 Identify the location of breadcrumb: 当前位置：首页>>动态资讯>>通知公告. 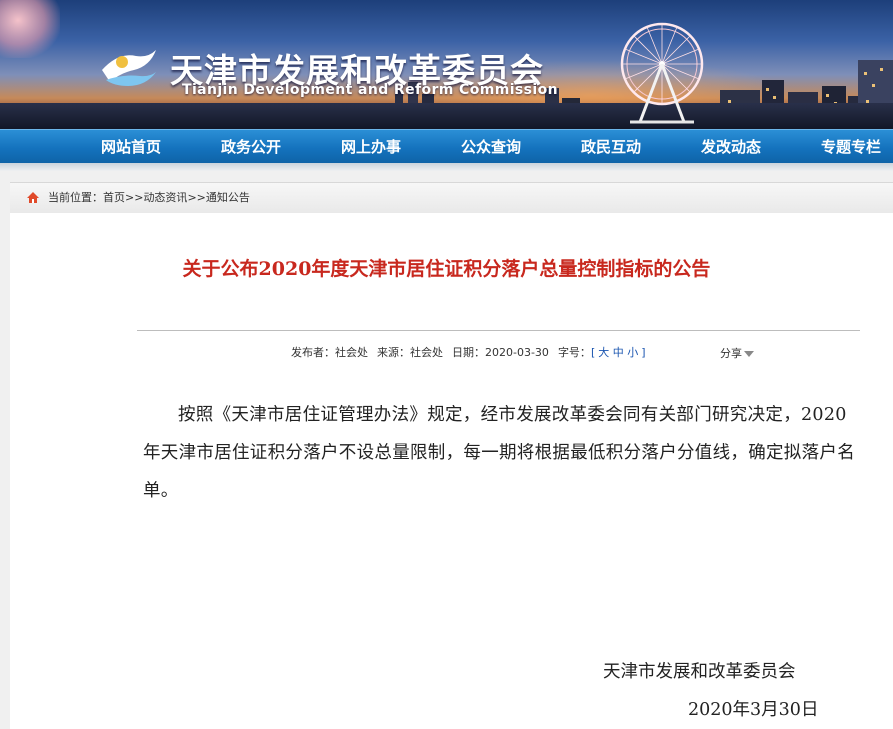
(451, 198).